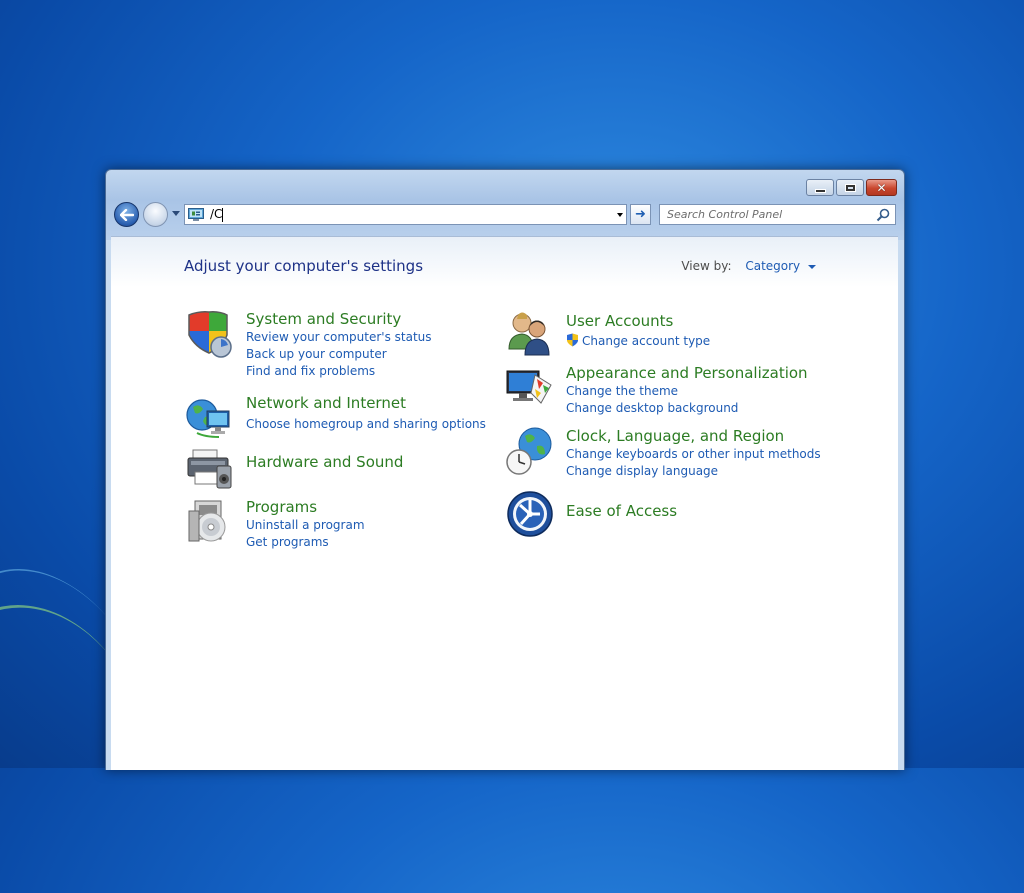  I want to click on printer-icon, so click(210, 467).